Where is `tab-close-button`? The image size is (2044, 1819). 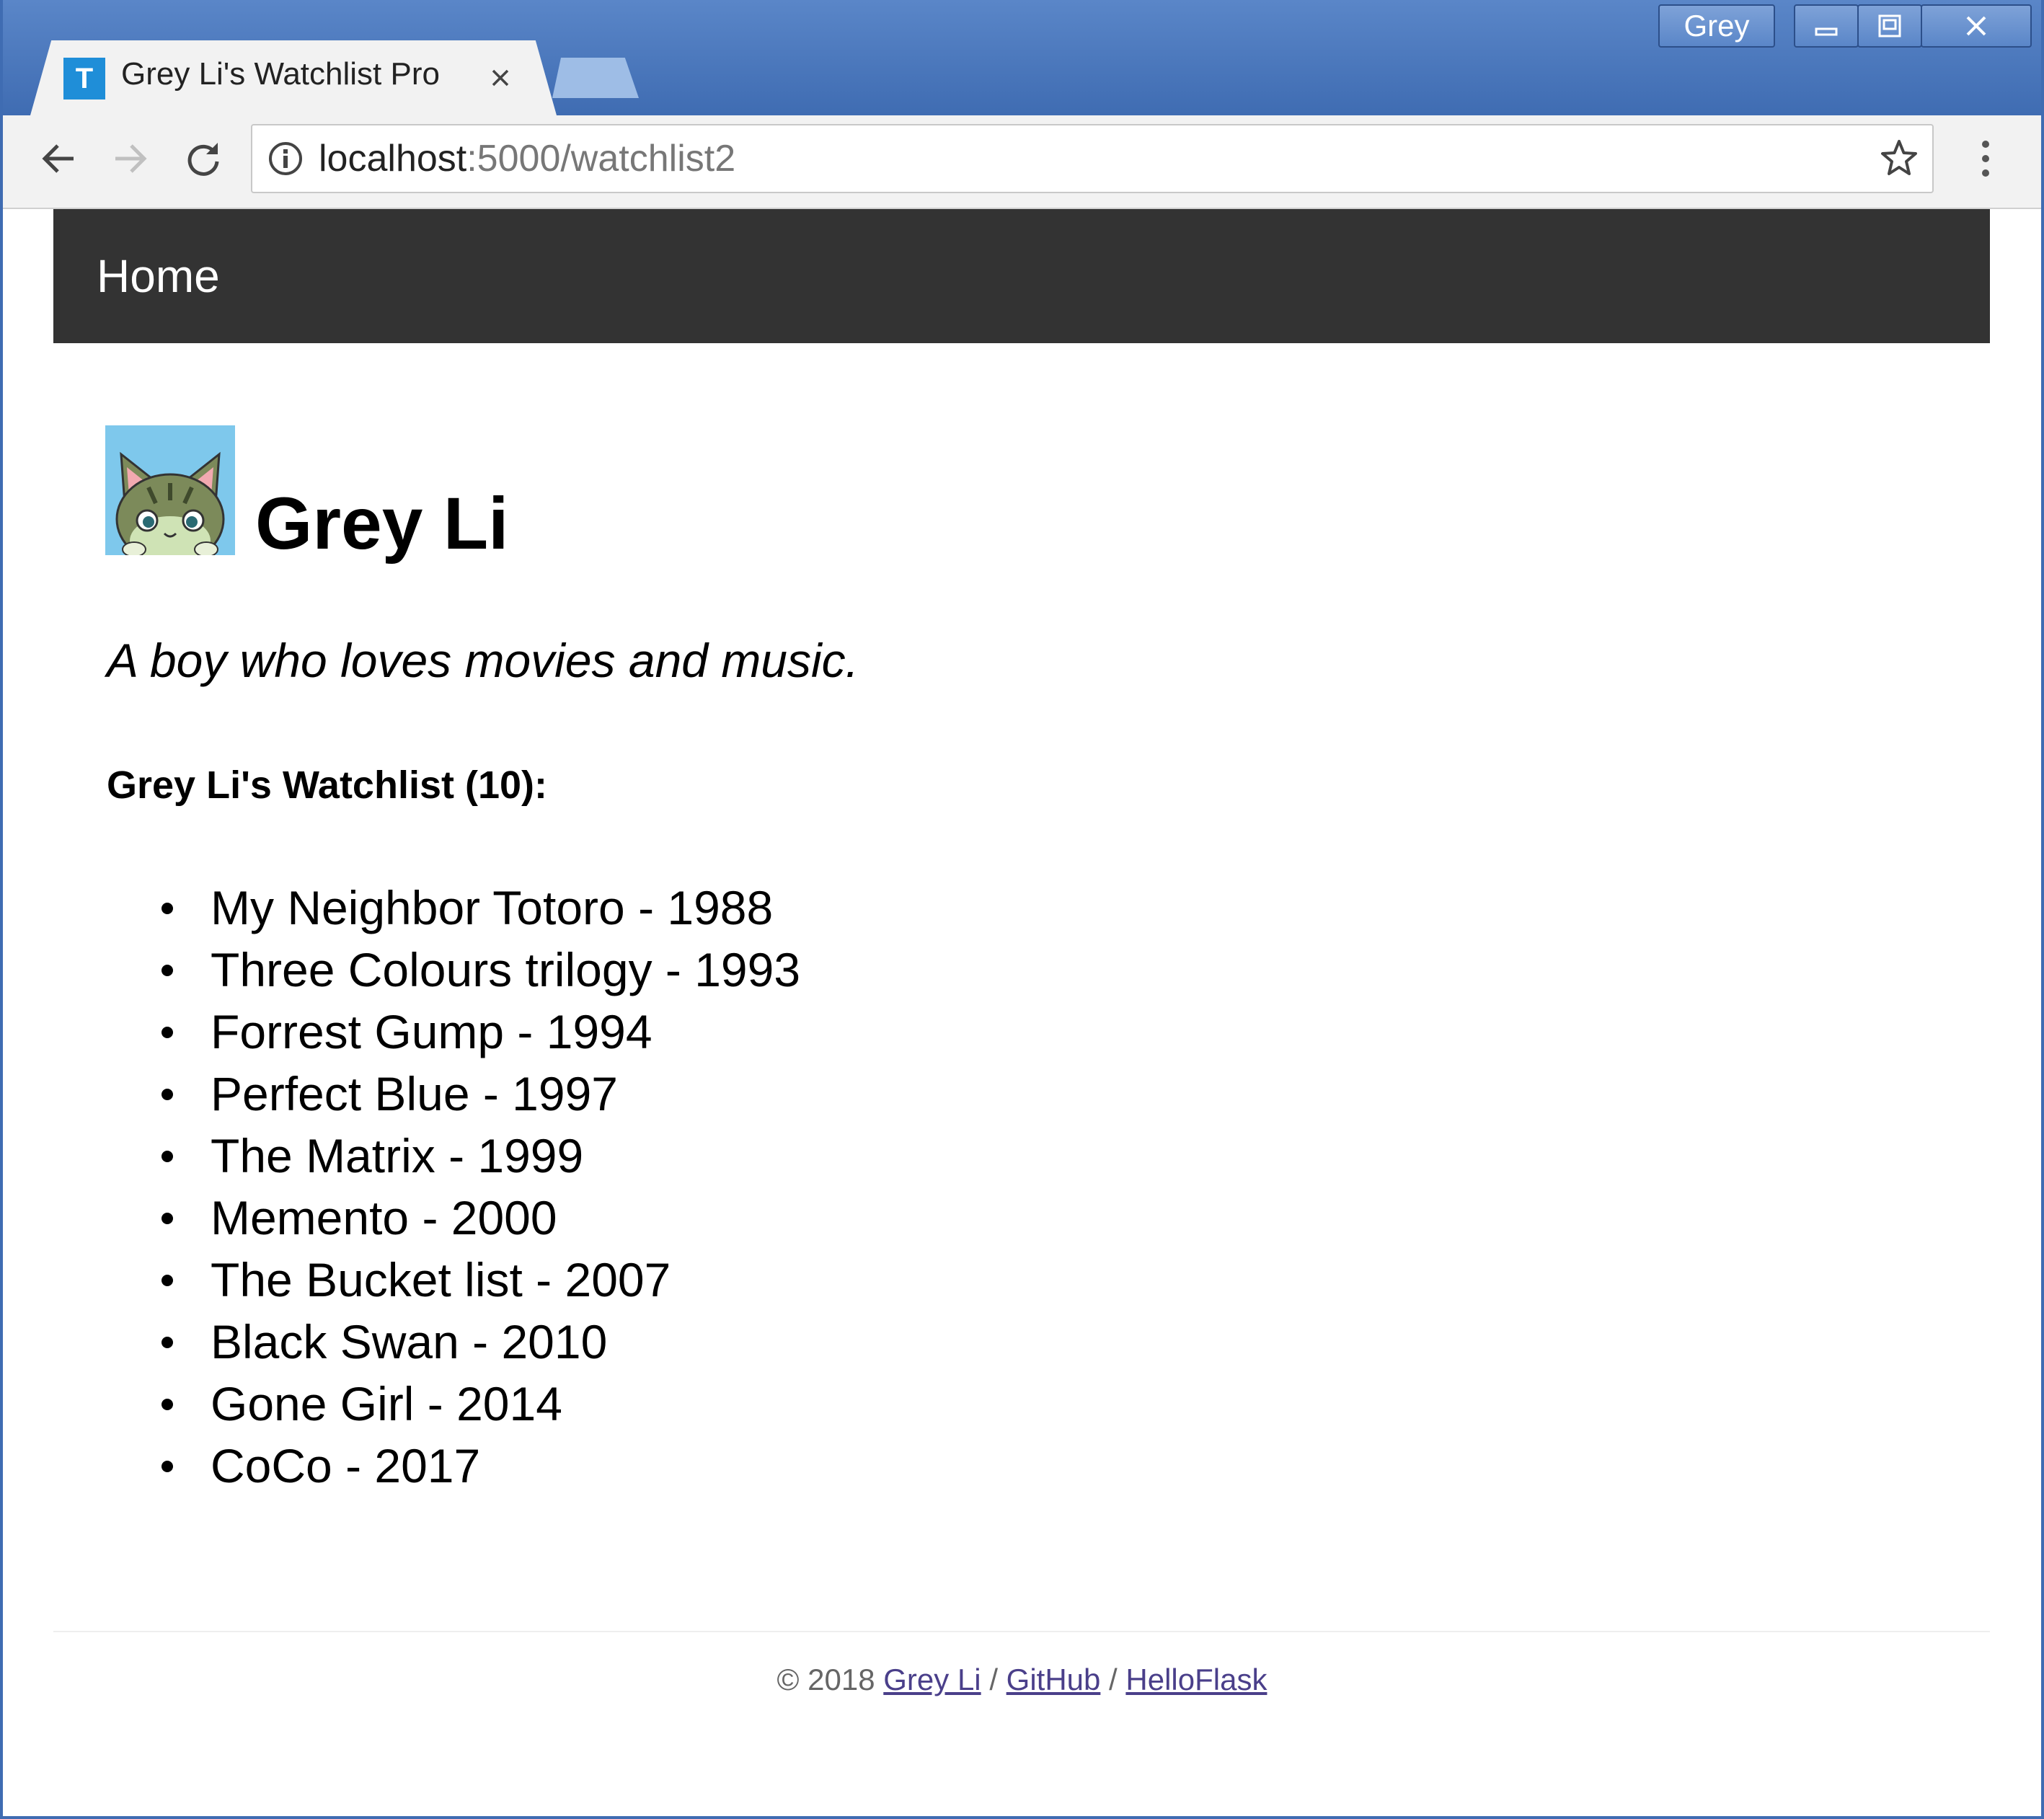 tab-close-button is located at coordinates (500, 78).